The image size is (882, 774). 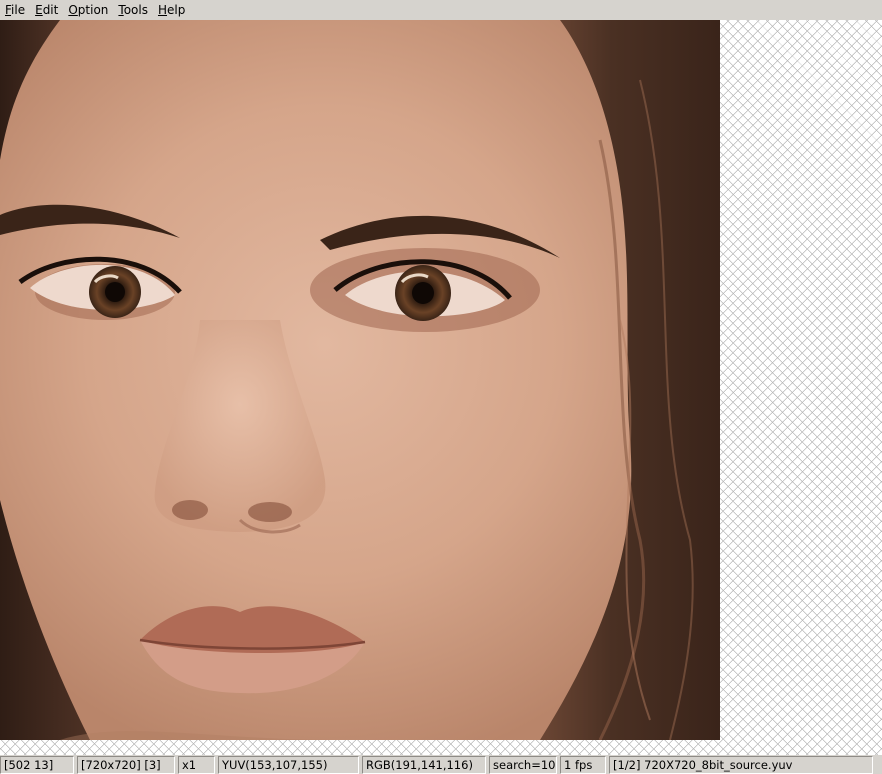 What do you see at coordinates (15, 10) in the screenshot?
I see `menu-file: File` at bounding box center [15, 10].